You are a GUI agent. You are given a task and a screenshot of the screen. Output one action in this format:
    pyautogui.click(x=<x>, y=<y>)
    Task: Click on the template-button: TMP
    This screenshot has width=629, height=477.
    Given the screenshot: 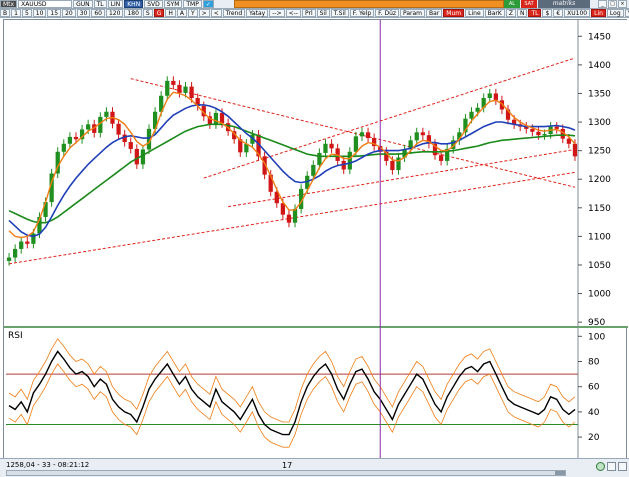 What is the action you would take?
    pyautogui.click(x=192, y=4)
    